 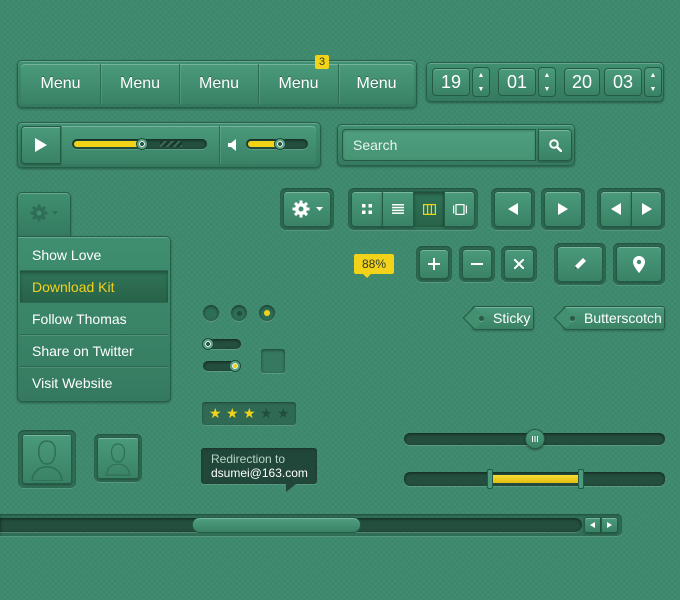 I want to click on hours-spinner: ▲ ▼, so click(x=481, y=82).